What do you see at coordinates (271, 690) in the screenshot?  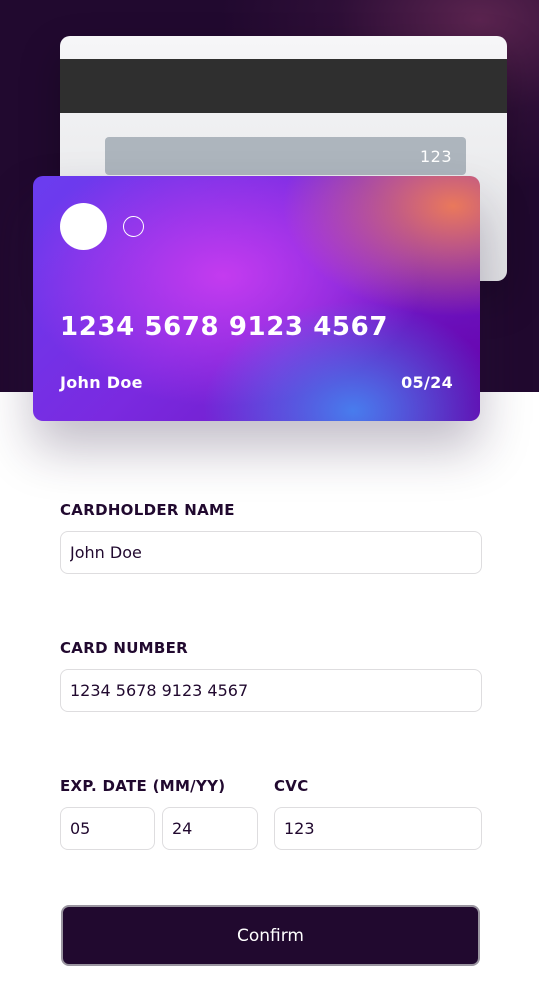 I see `card-number-input` at bounding box center [271, 690].